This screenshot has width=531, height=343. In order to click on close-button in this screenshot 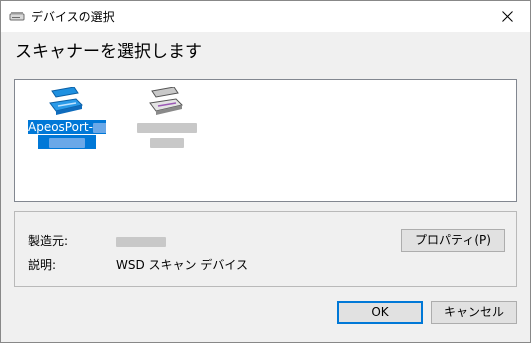, I will do `click(507, 16)`.